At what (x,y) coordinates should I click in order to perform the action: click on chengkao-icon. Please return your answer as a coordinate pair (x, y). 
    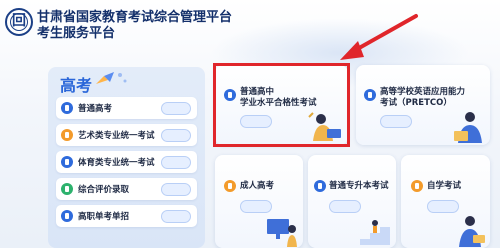
    Looking at the image, I should click on (230, 186).